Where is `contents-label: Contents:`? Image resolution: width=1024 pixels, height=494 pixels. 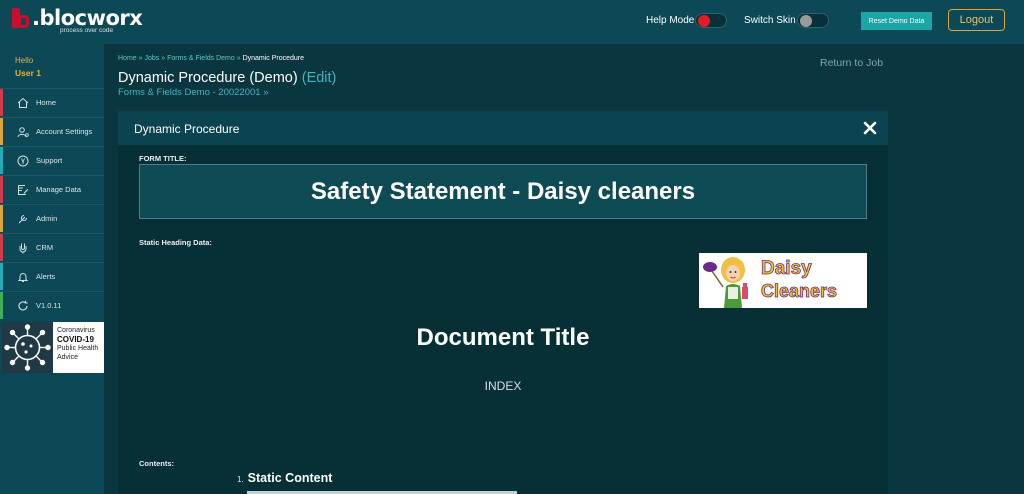
contents-label: Contents: is located at coordinates (156, 463).